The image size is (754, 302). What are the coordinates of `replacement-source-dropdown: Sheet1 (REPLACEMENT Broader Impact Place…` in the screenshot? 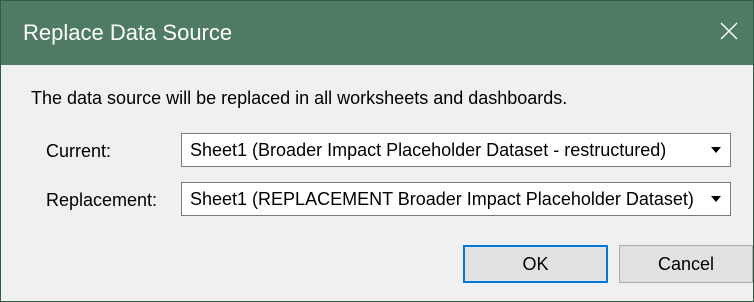 It's located at (456, 199).